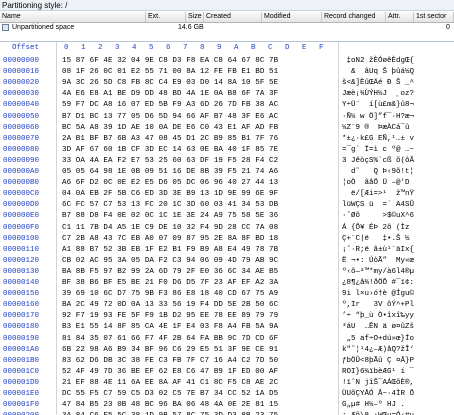  What do you see at coordinates (166, 17) in the screenshot?
I see `column-ext: Ext.` at bounding box center [166, 17].